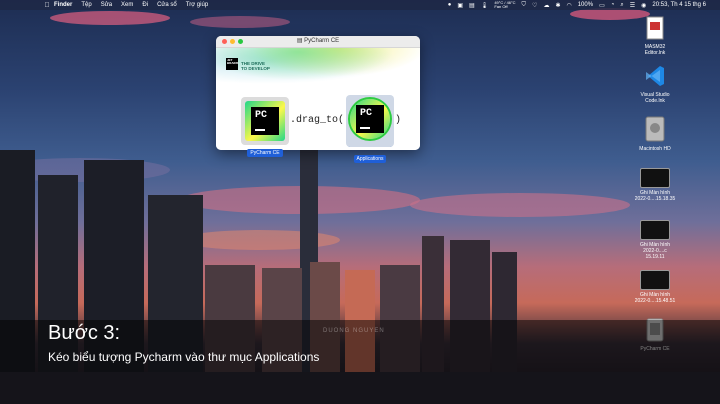 This screenshot has width=720, height=404. What do you see at coordinates (655, 28) in the screenshot?
I see `document-icon` at bounding box center [655, 28].